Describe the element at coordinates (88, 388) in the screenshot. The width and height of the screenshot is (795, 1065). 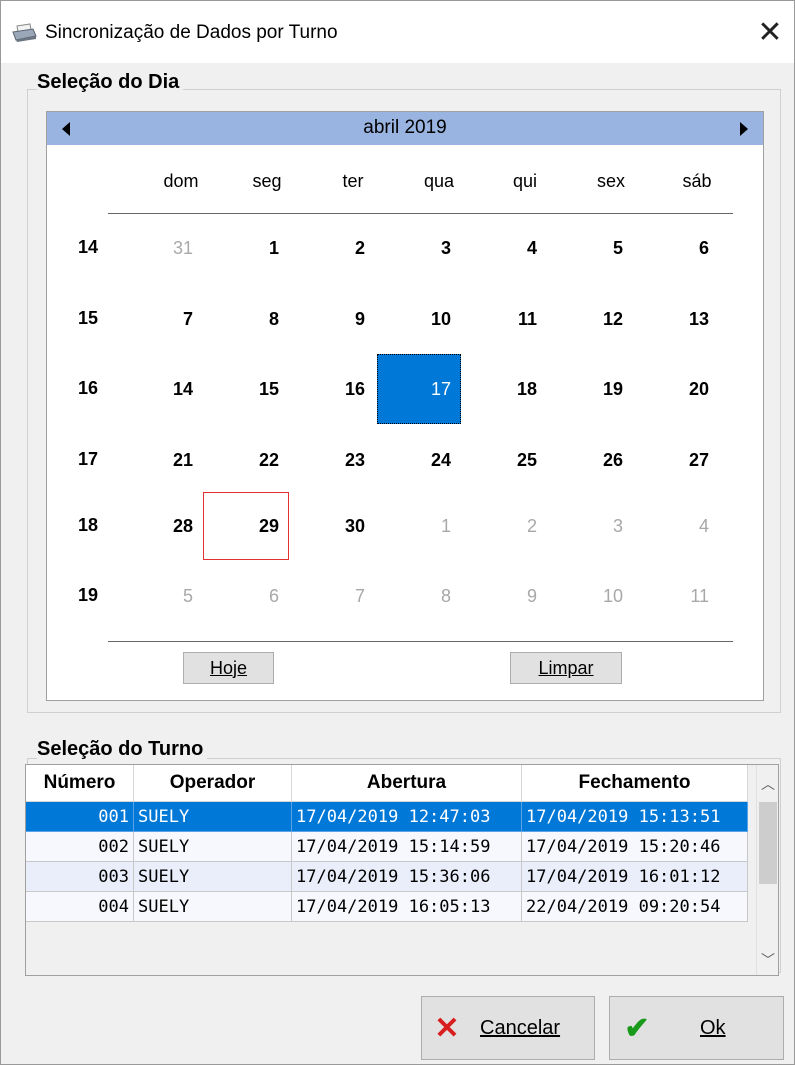
I see `week-number: 16` at that location.